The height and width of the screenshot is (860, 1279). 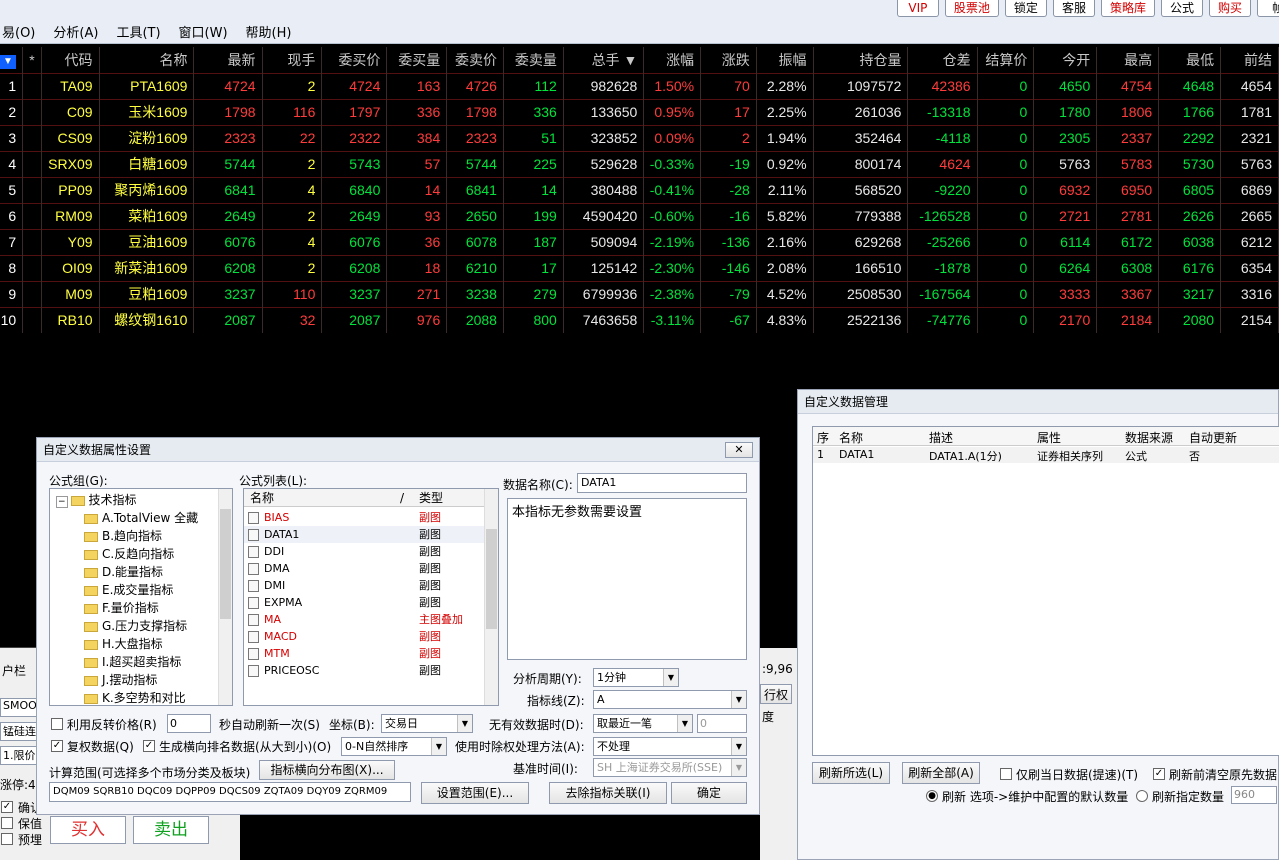 I want to click on tree-node: I.超买超卖指标, so click(x=132, y=661).